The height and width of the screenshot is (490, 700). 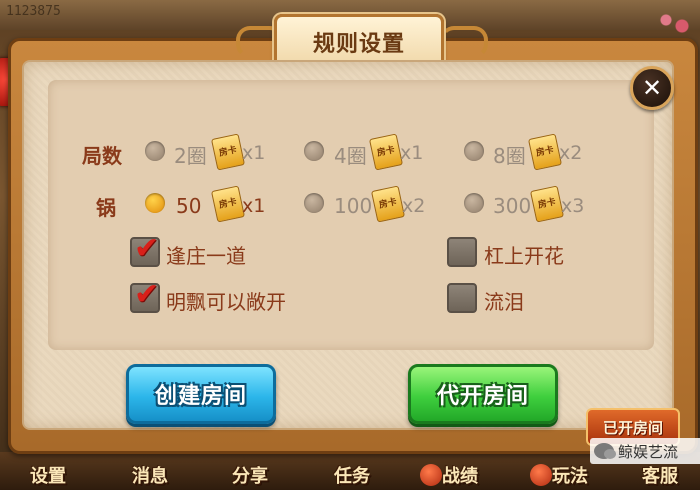 I want to click on label-mingpiao: 明飘可以敞开, so click(x=226, y=302).